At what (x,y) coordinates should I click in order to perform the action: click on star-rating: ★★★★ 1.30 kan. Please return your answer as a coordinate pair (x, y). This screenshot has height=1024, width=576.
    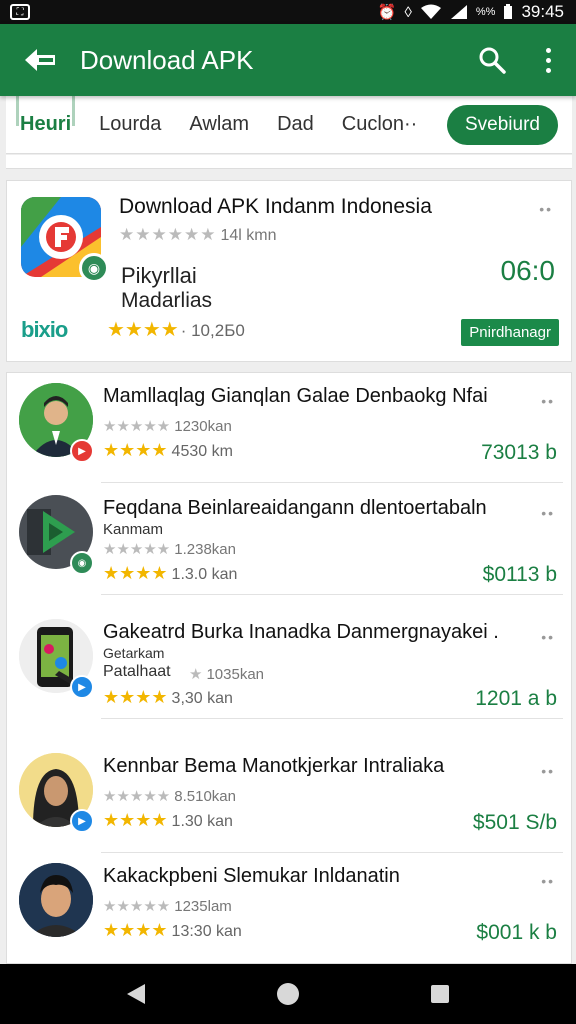
    Looking at the image, I should click on (168, 820).